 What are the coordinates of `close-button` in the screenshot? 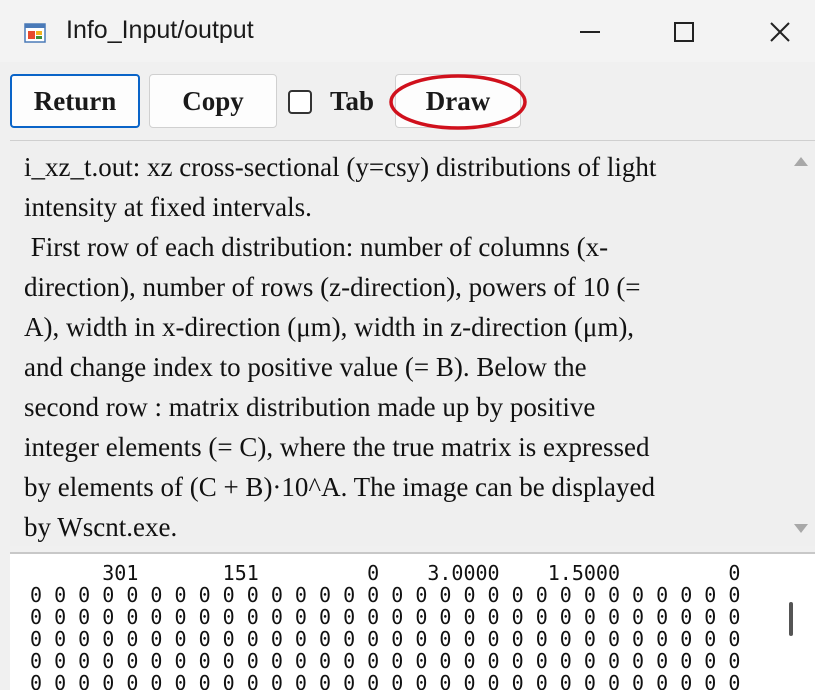 It's located at (780, 32).